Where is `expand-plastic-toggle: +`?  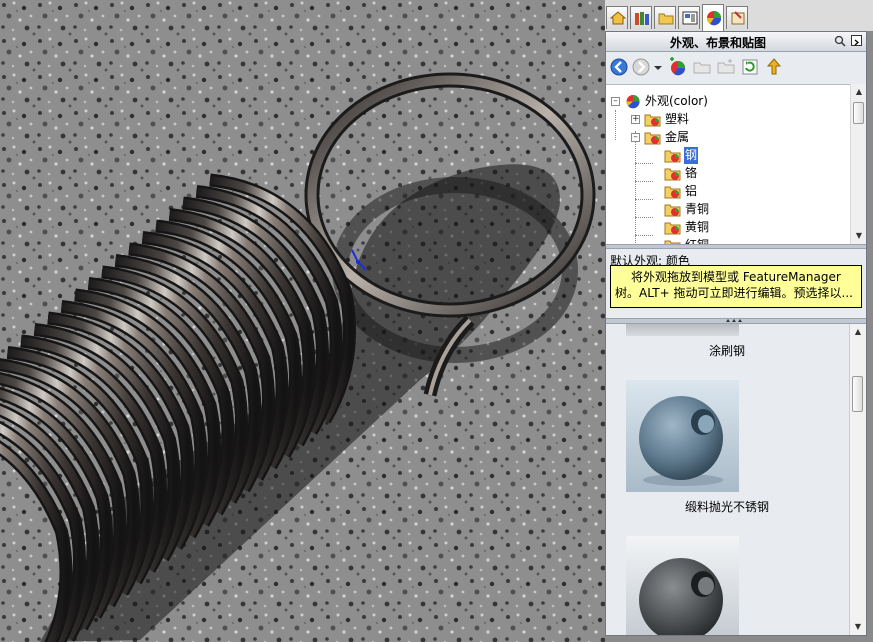
expand-plastic-toggle: + is located at coordinates (635, 119).